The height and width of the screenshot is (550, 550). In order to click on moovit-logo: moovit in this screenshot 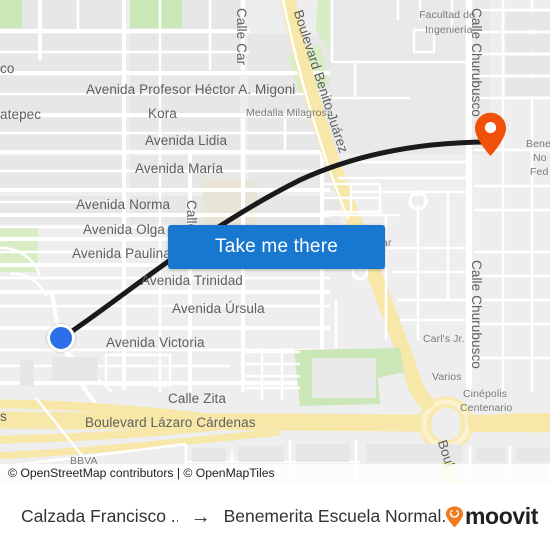, I will do `click(497, 516)`.